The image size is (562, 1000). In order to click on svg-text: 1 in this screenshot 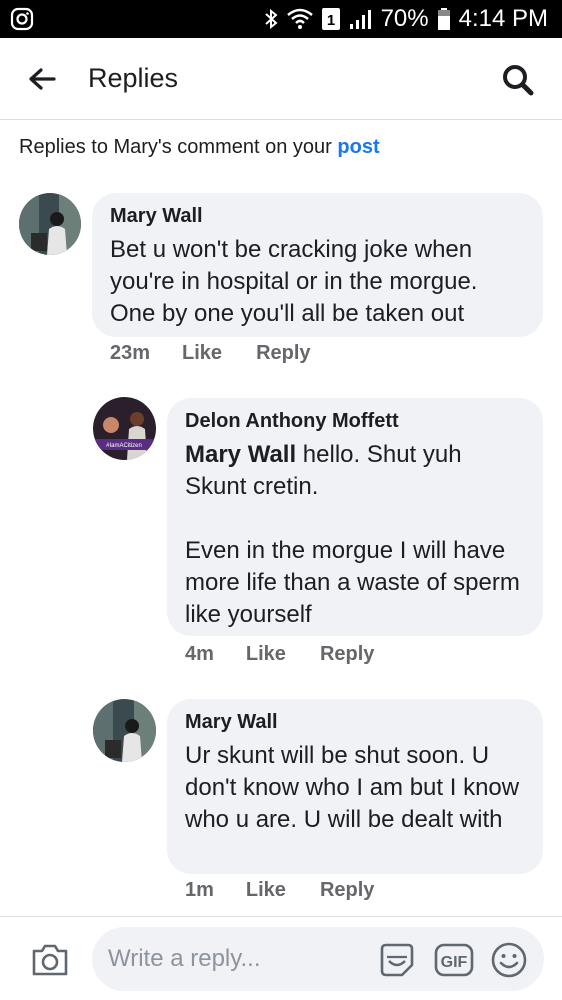, I will do `click(330, 20)`.